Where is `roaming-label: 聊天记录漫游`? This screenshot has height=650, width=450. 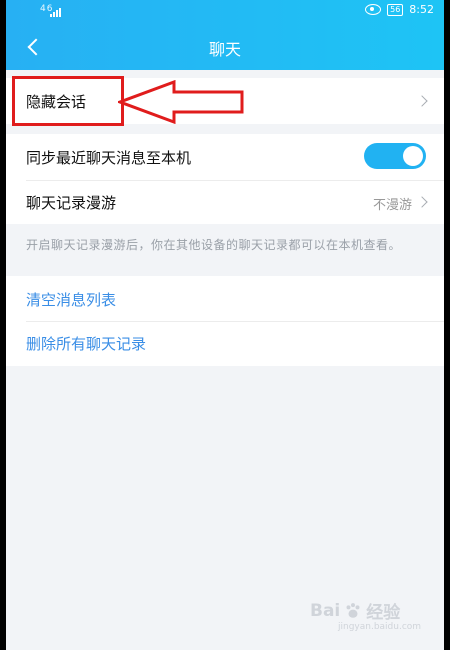 roaming-label: 聊天记录漫游 is located at coordinates (71, 203).